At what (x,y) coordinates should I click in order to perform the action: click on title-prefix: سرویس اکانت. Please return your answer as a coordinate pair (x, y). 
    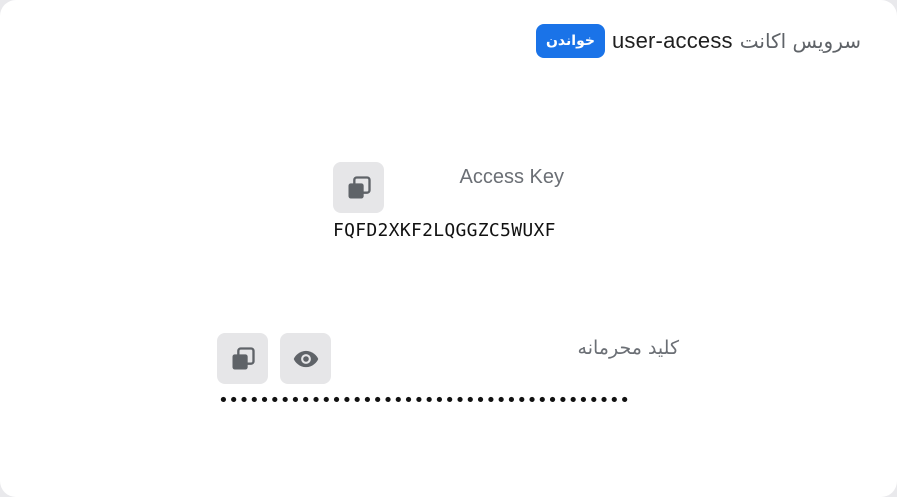
    Looking at the image, I should click on (800, 41).